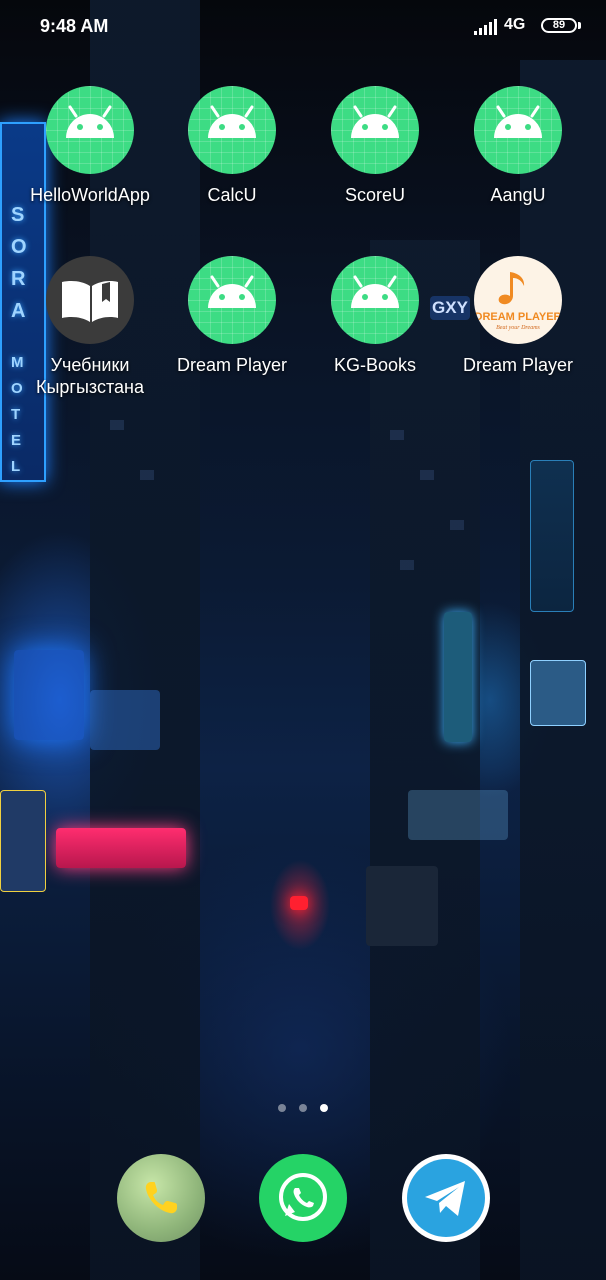  Describe the element at coordinates (518, 300) in the screenshot. I see `dream-player-icon: DREAM PLAYER Beat your Dreams` at that location.